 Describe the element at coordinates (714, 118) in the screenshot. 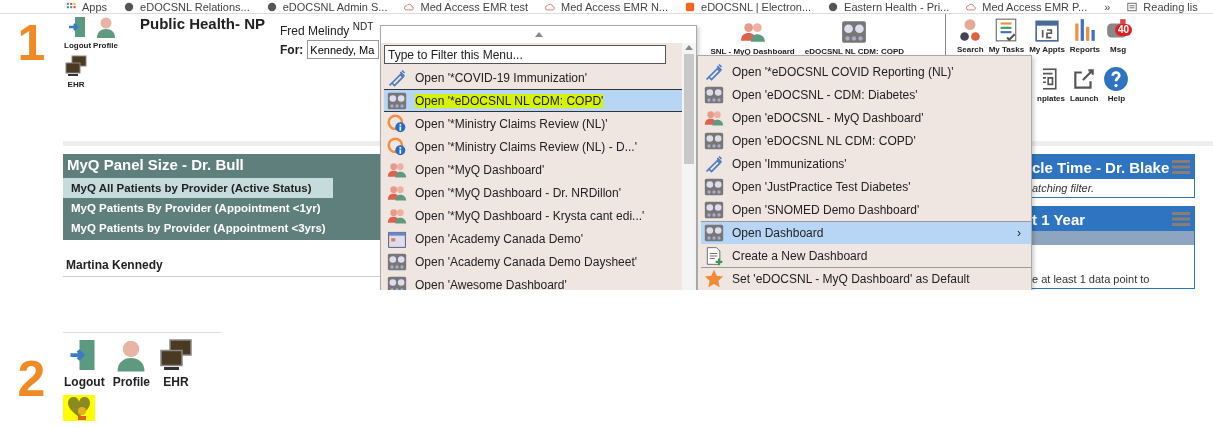

I see `people-icon` at that location.